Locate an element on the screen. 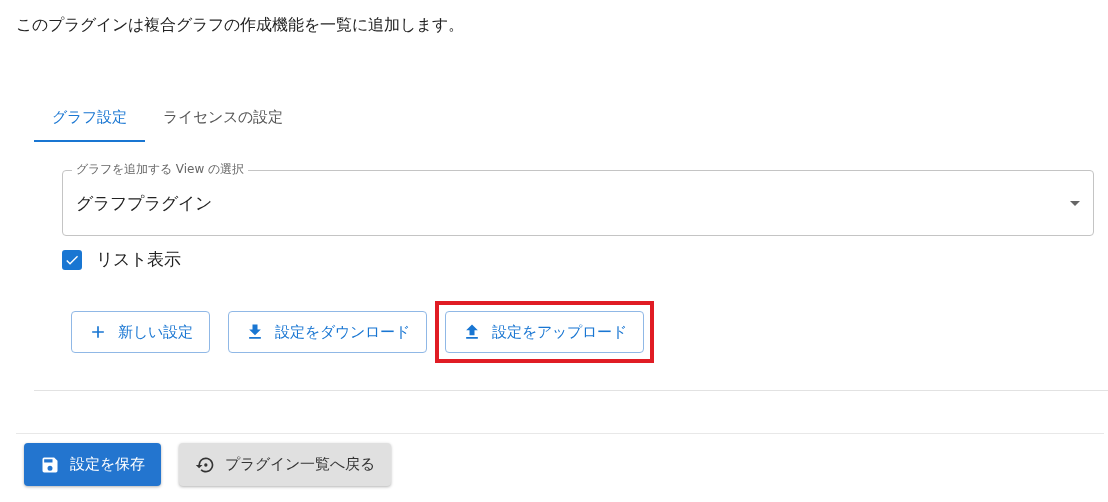 Image resolution: width=1108 pixels, height=502 pixels. checkbox-label: リスト表示 is located at coordinates (138, 259).